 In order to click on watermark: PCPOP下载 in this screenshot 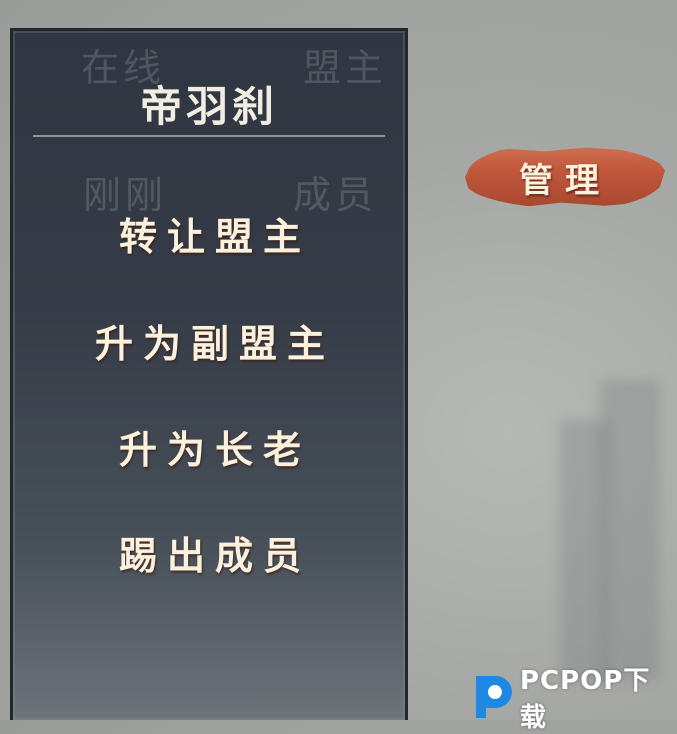, I will do `click(573, 697)`.